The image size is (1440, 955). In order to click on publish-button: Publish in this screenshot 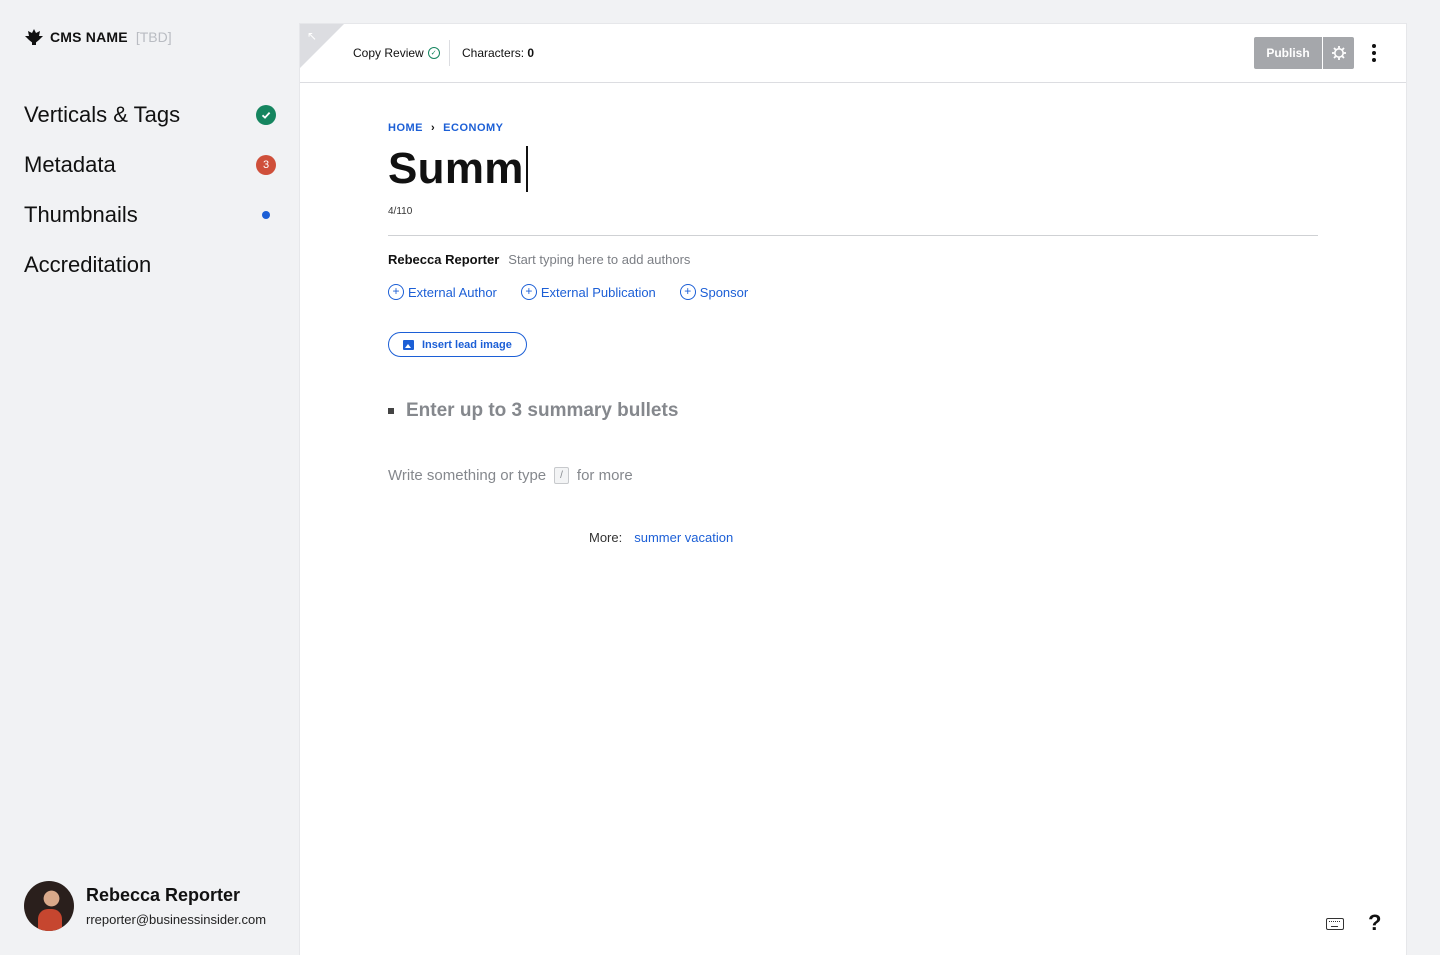, I will do `click(1288, 53)`.